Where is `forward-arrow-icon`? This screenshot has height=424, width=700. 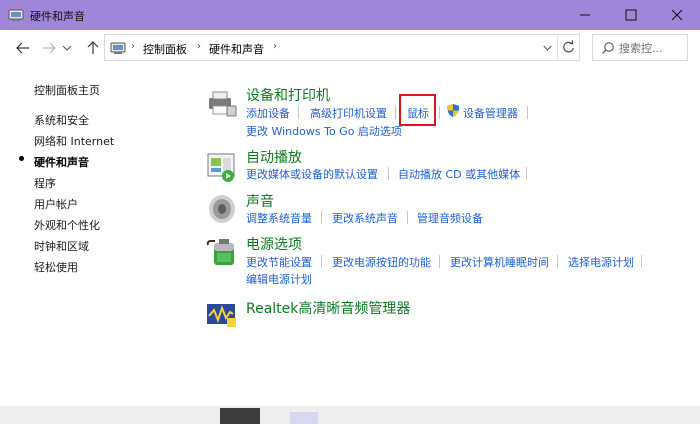
forward-arrow-icon is located at coordinates (49, 48).